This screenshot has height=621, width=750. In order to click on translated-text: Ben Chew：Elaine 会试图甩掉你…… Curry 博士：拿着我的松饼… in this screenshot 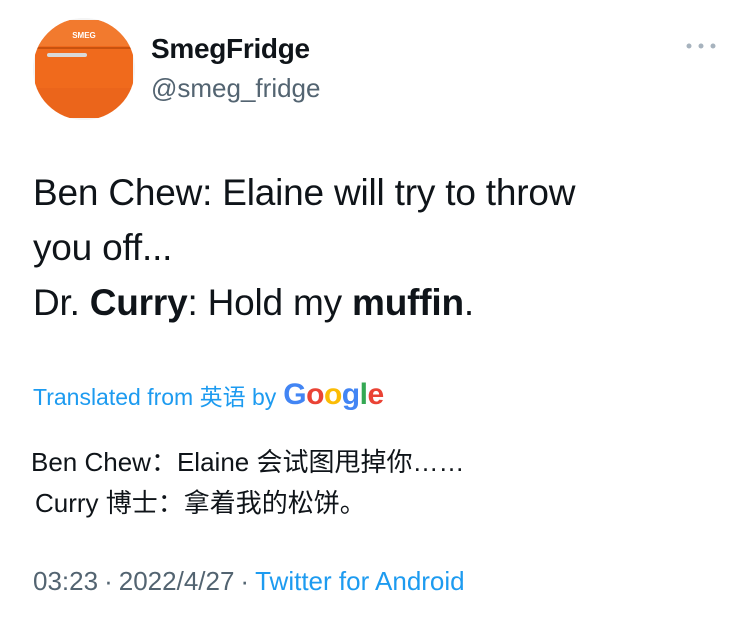, I will do `click(247, 483)`.